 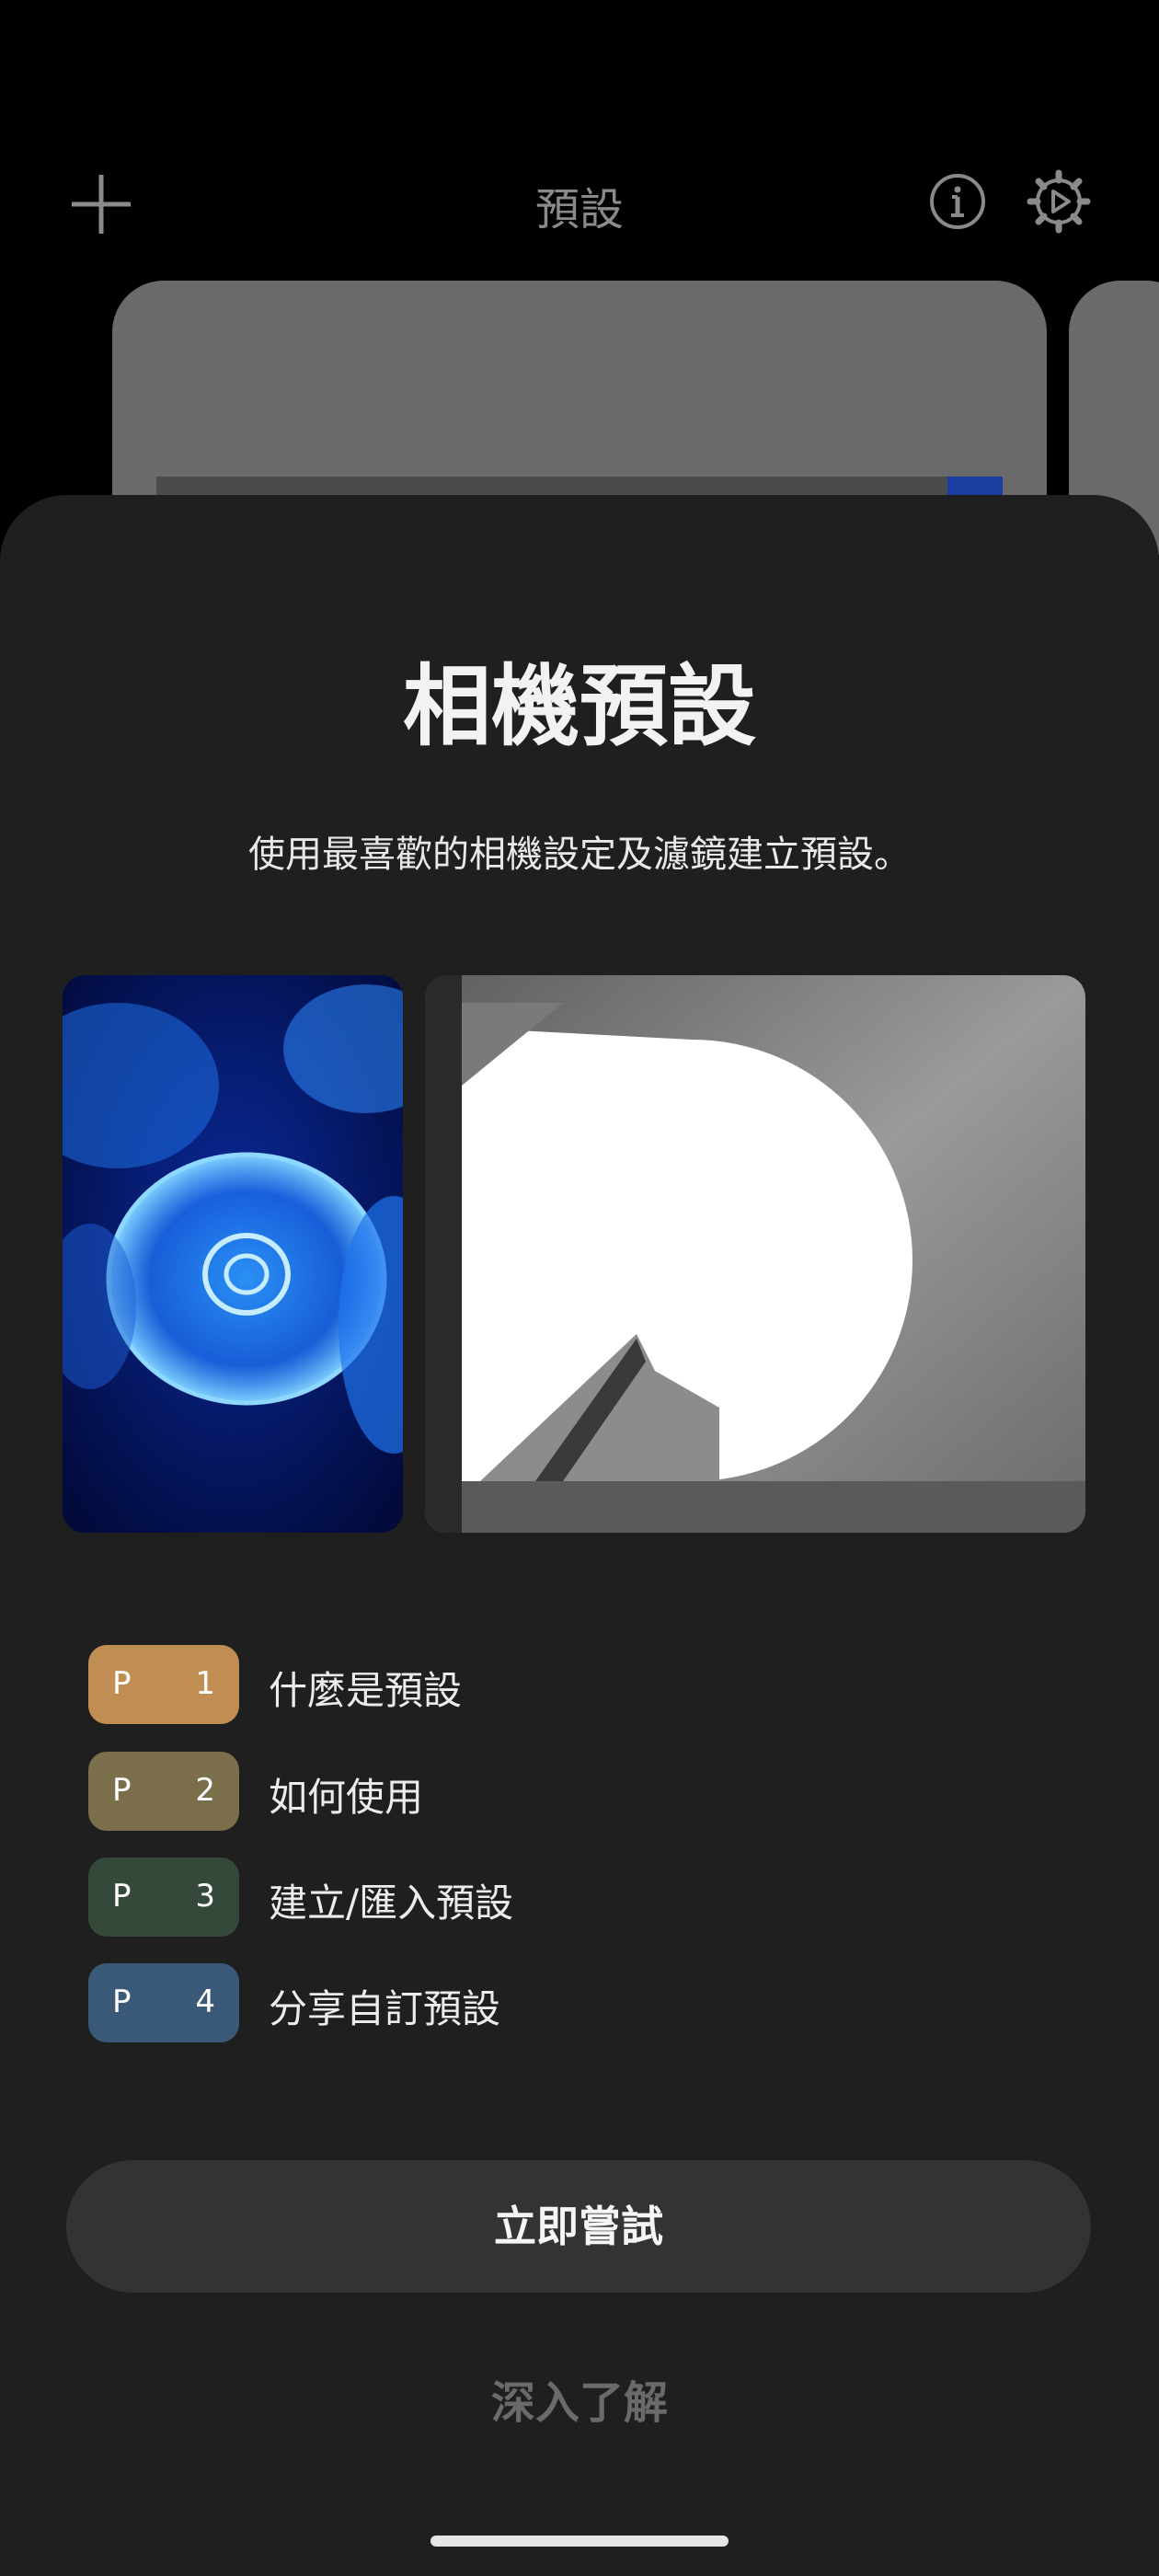 I want to click on preset-card-preview, so click(x=579, y=486).